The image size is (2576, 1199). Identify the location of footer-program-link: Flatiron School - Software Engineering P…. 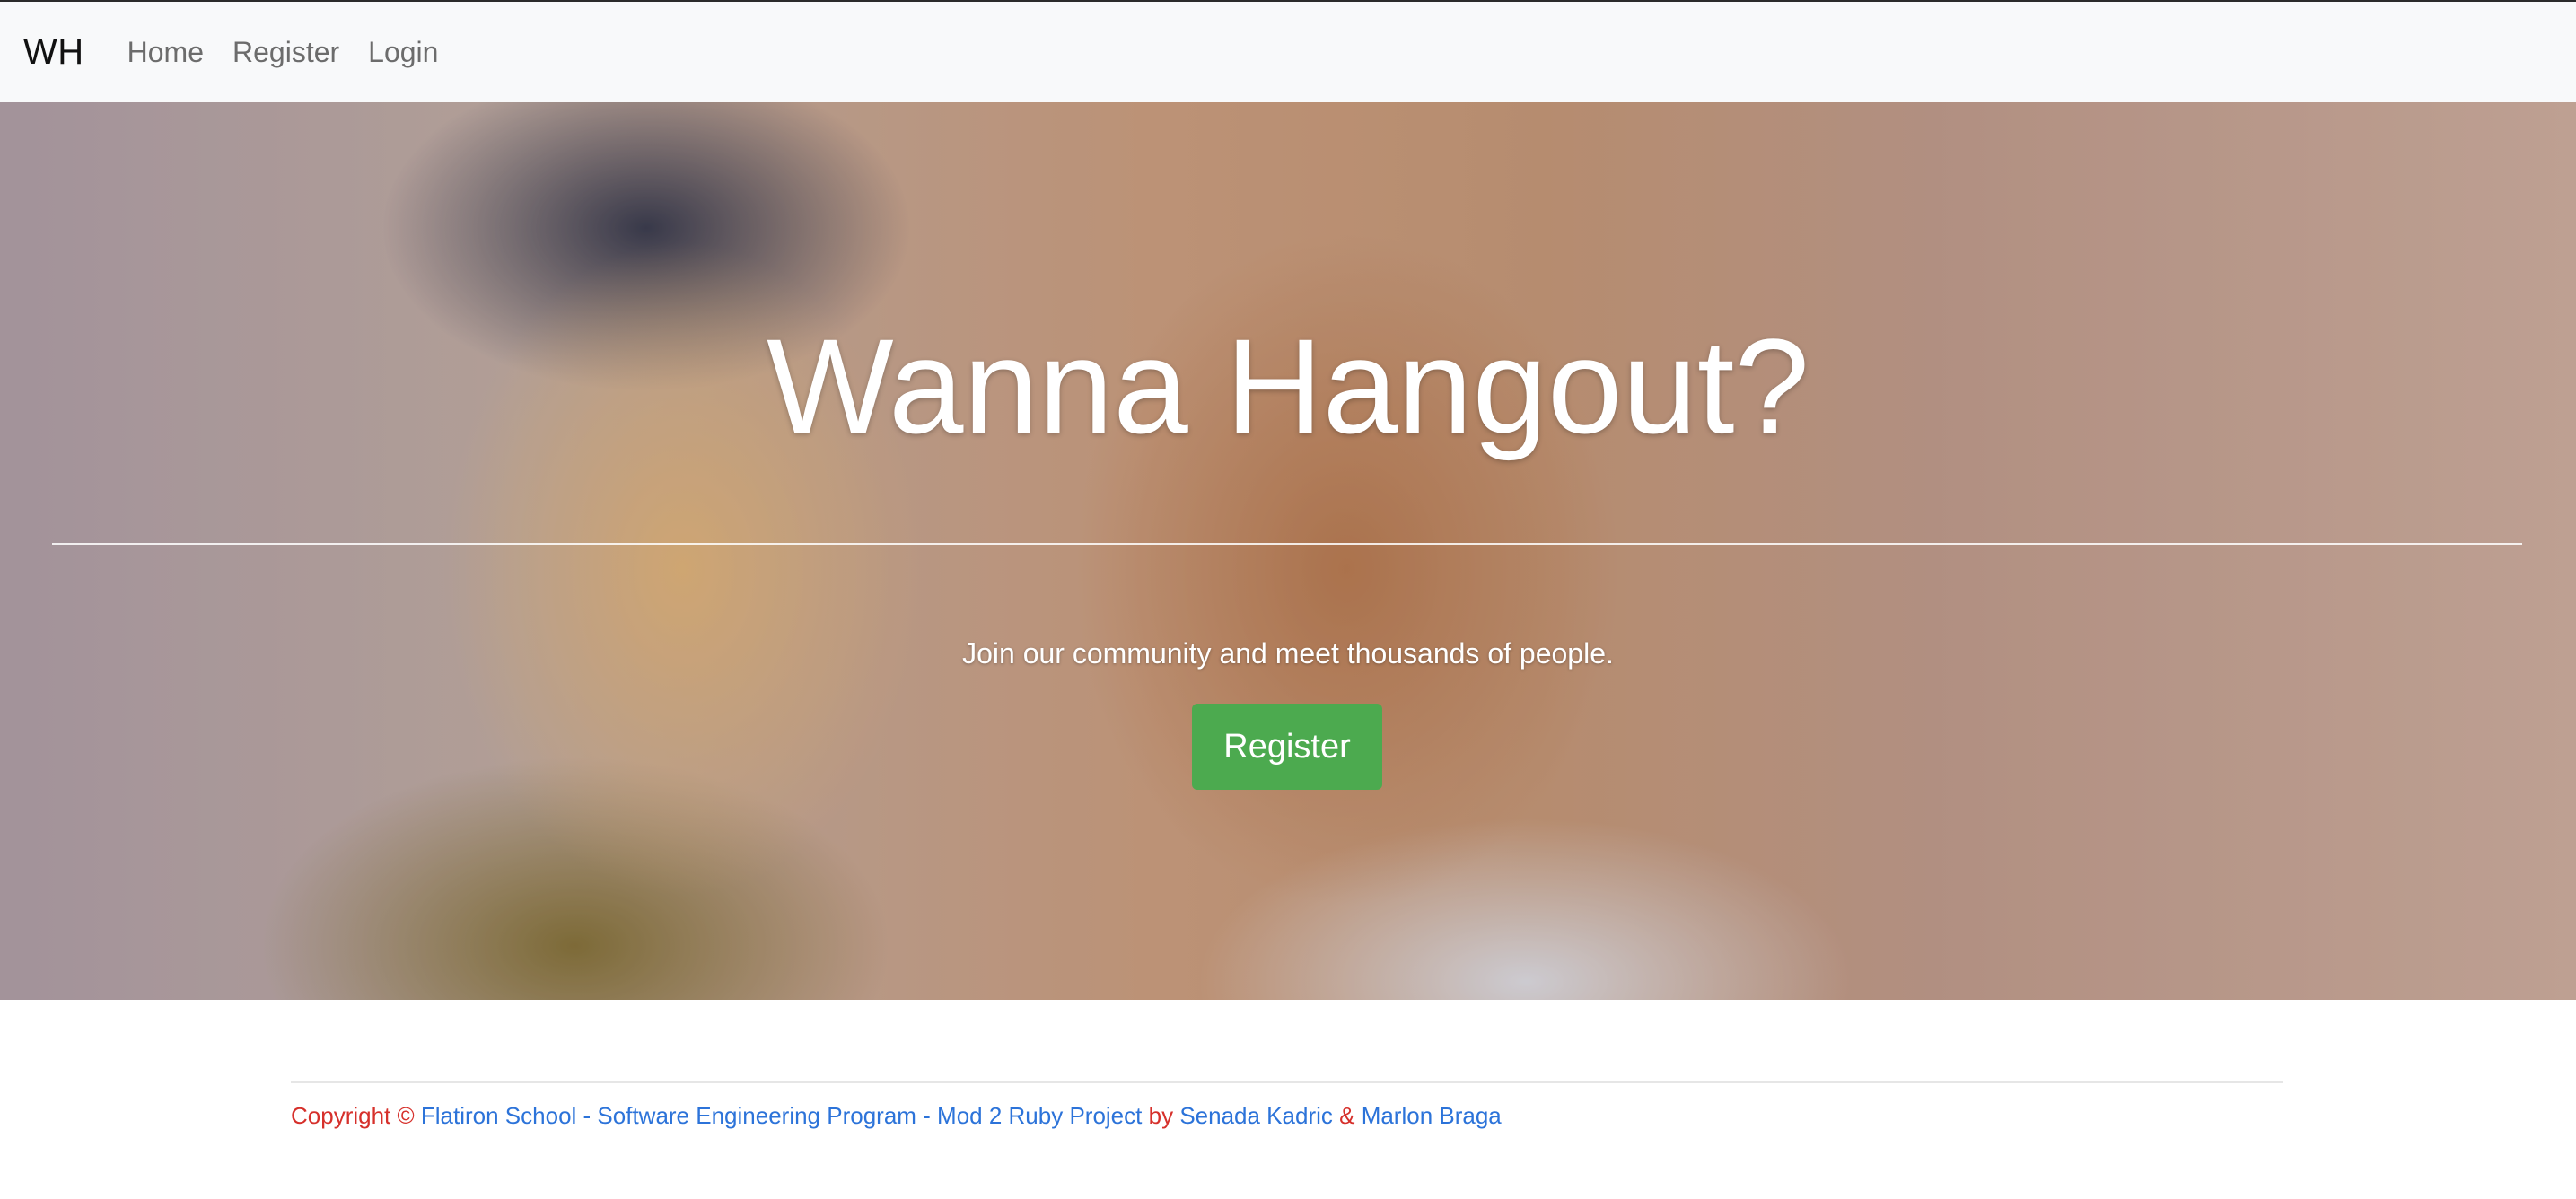
(781, 1116).